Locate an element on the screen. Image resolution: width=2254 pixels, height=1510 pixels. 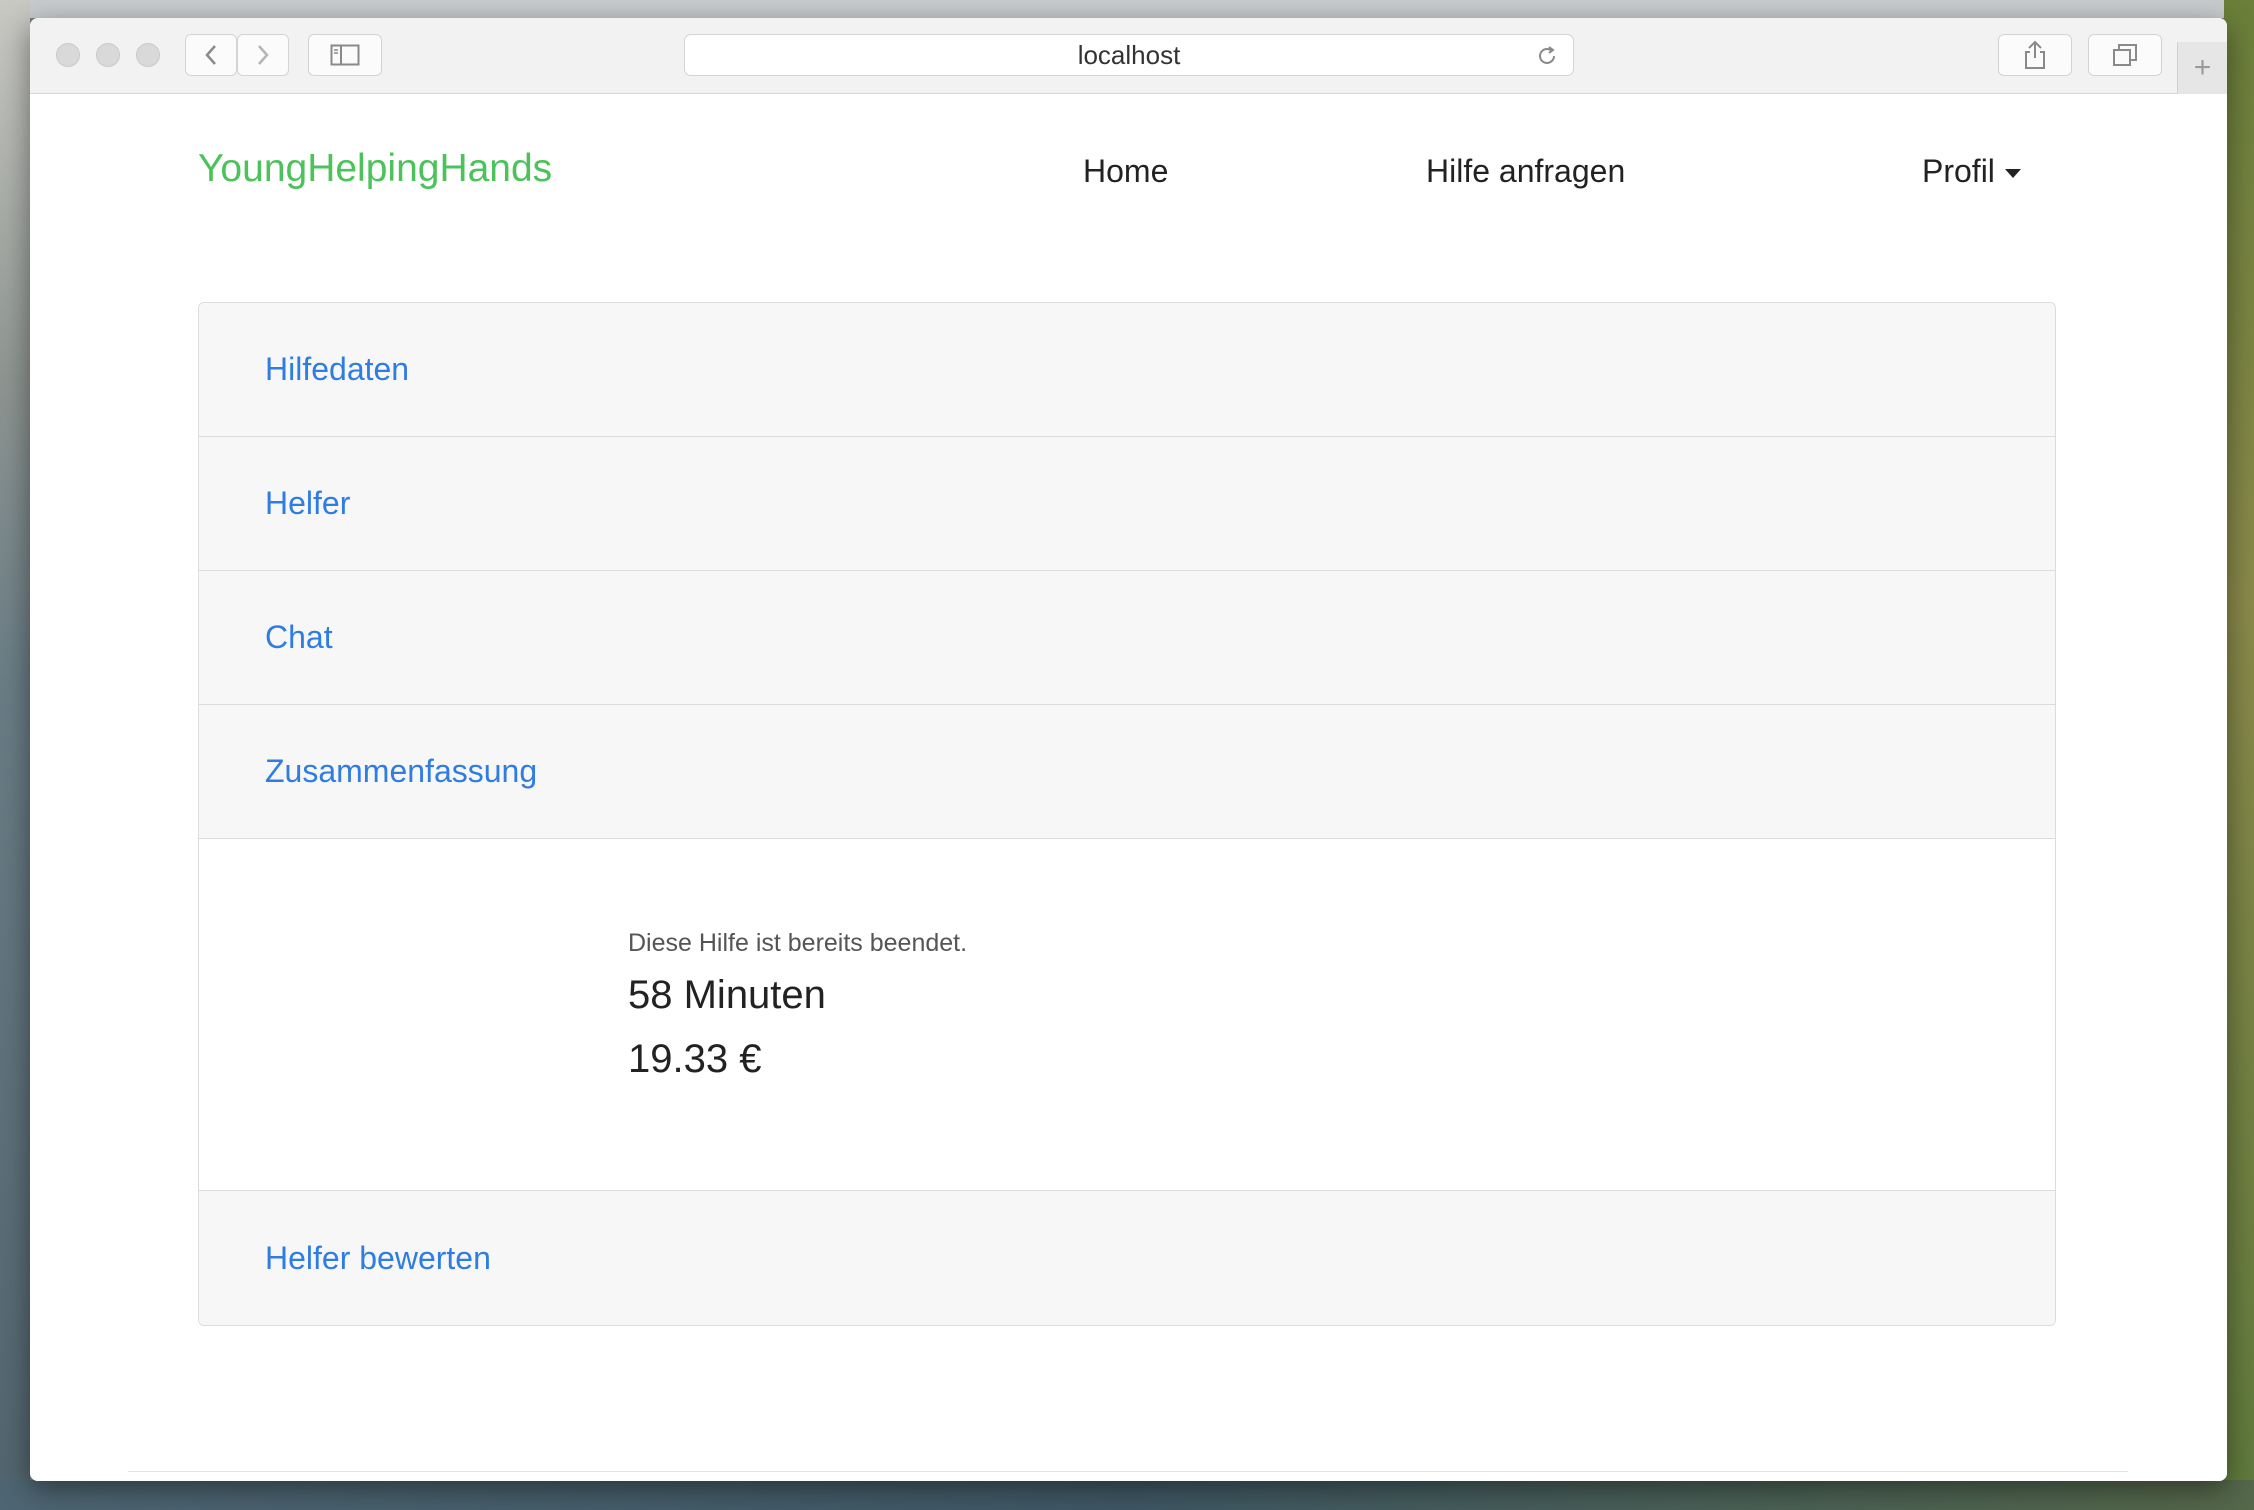
accordion-header-label: Helfer bewerten is located at coordinates (378, 1257).